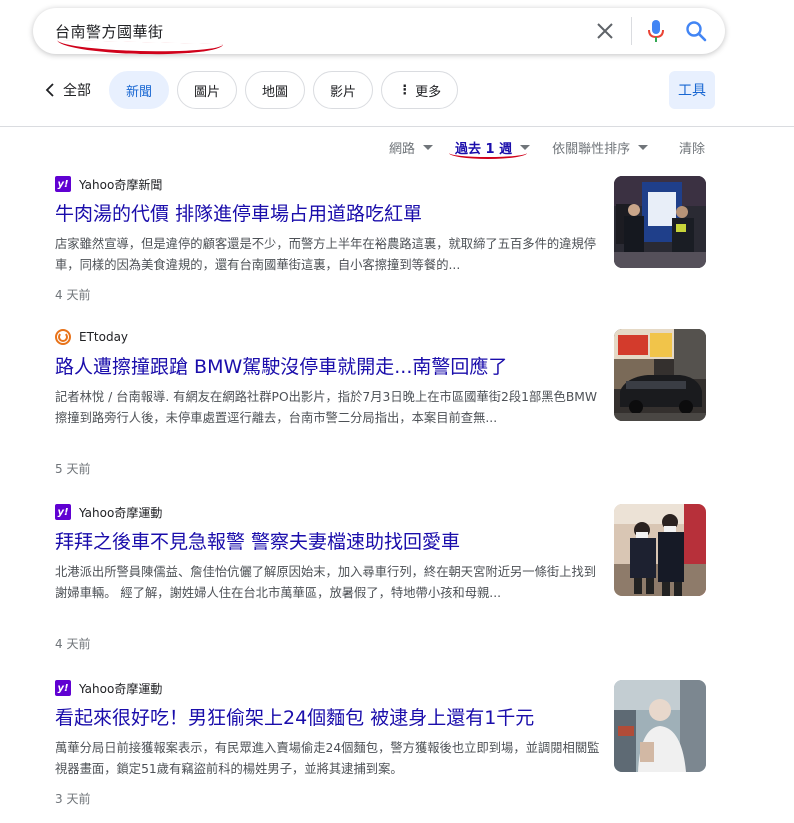 This screenshot has width=794, height=823. What do you see at coordinates (327, 542) in the screenshot?
I see `result-title-link: 拜拜之後車不見急報警 警察夫妻檔速助找回愛車` at bounding box center [327, 542].